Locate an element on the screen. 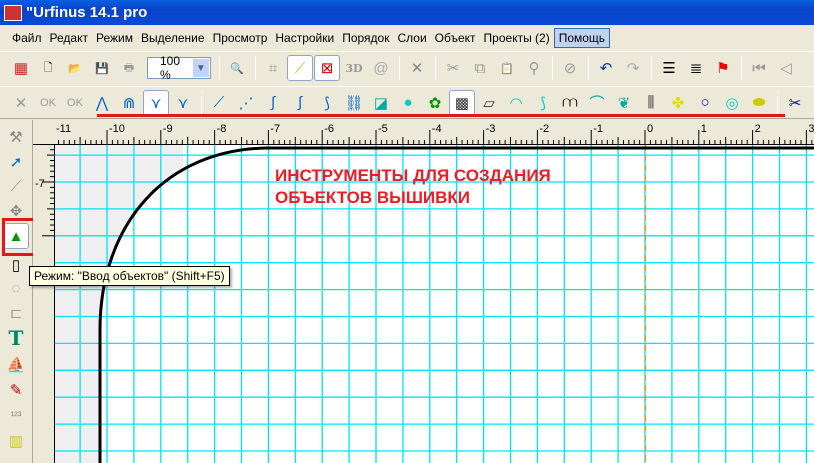  undo-icon: ↶ is located at coordinates (606, 68).